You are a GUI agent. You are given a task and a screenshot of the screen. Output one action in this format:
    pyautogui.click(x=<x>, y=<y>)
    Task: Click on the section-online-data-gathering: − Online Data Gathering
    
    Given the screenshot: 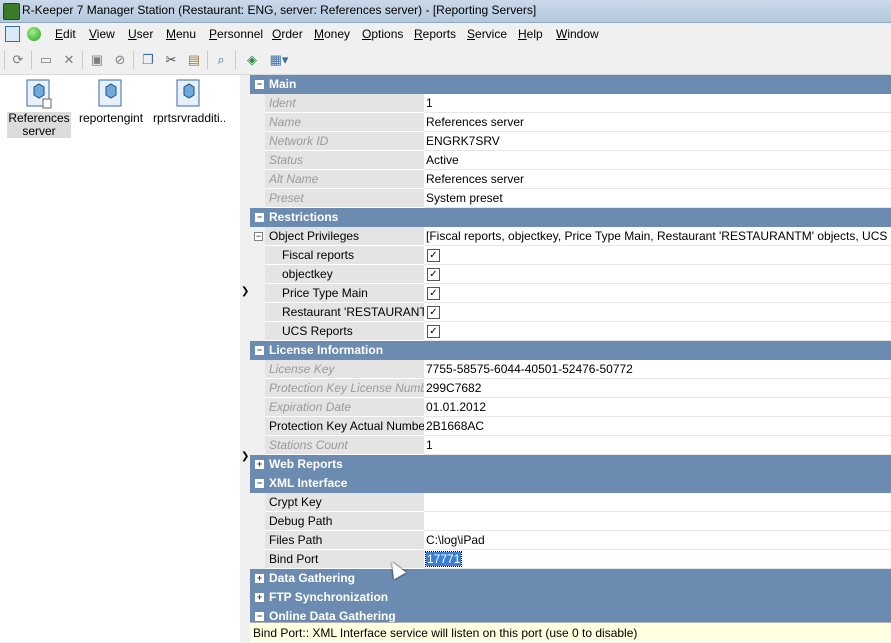 What is the action you would take?
    pyautogui.click(x=570, y=614)
    